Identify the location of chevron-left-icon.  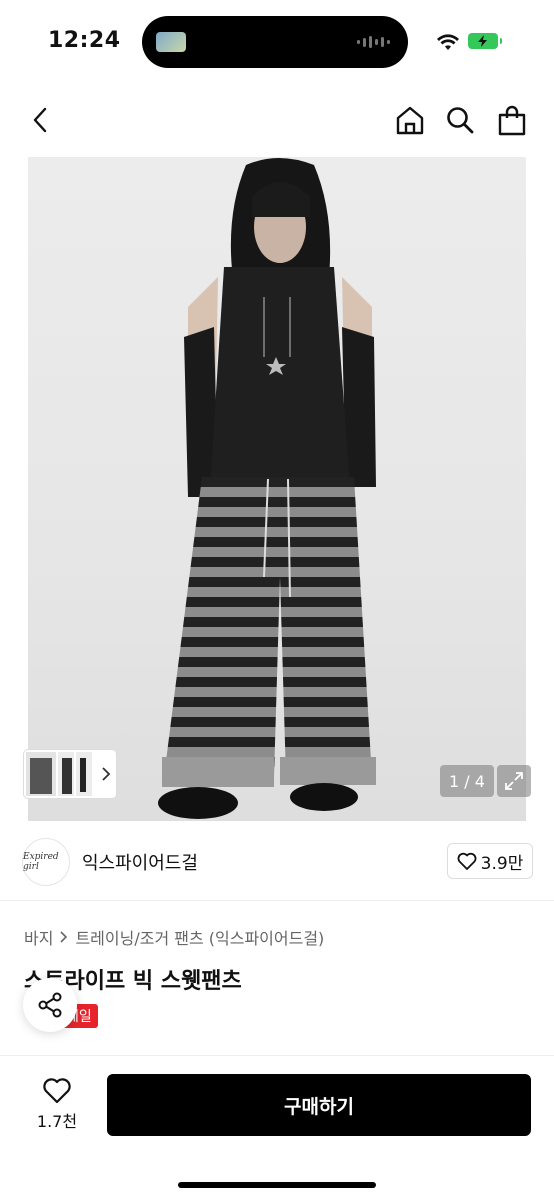
(40, 120).